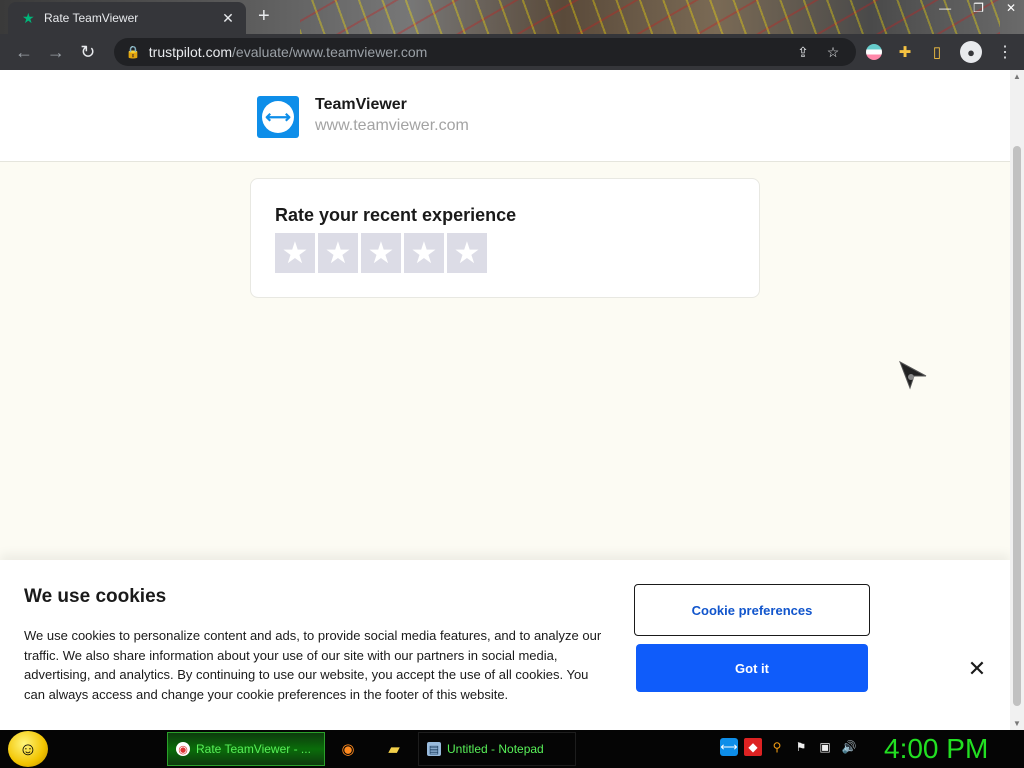  What do you see at coordinates (295, 253) in the screenshot?
I see `star-1-button: ★` at bounding box center [295, 253].